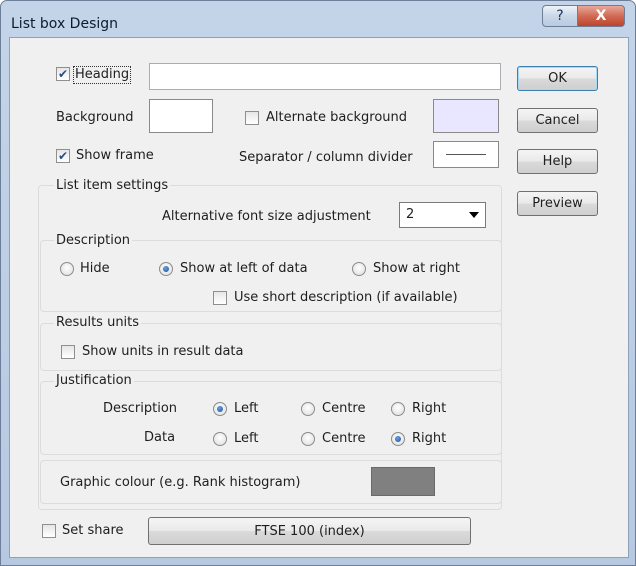 The width and height of the screenshot is (636, 566). I want to click on justify-description-centre-label: Centre, so click(344, 408).